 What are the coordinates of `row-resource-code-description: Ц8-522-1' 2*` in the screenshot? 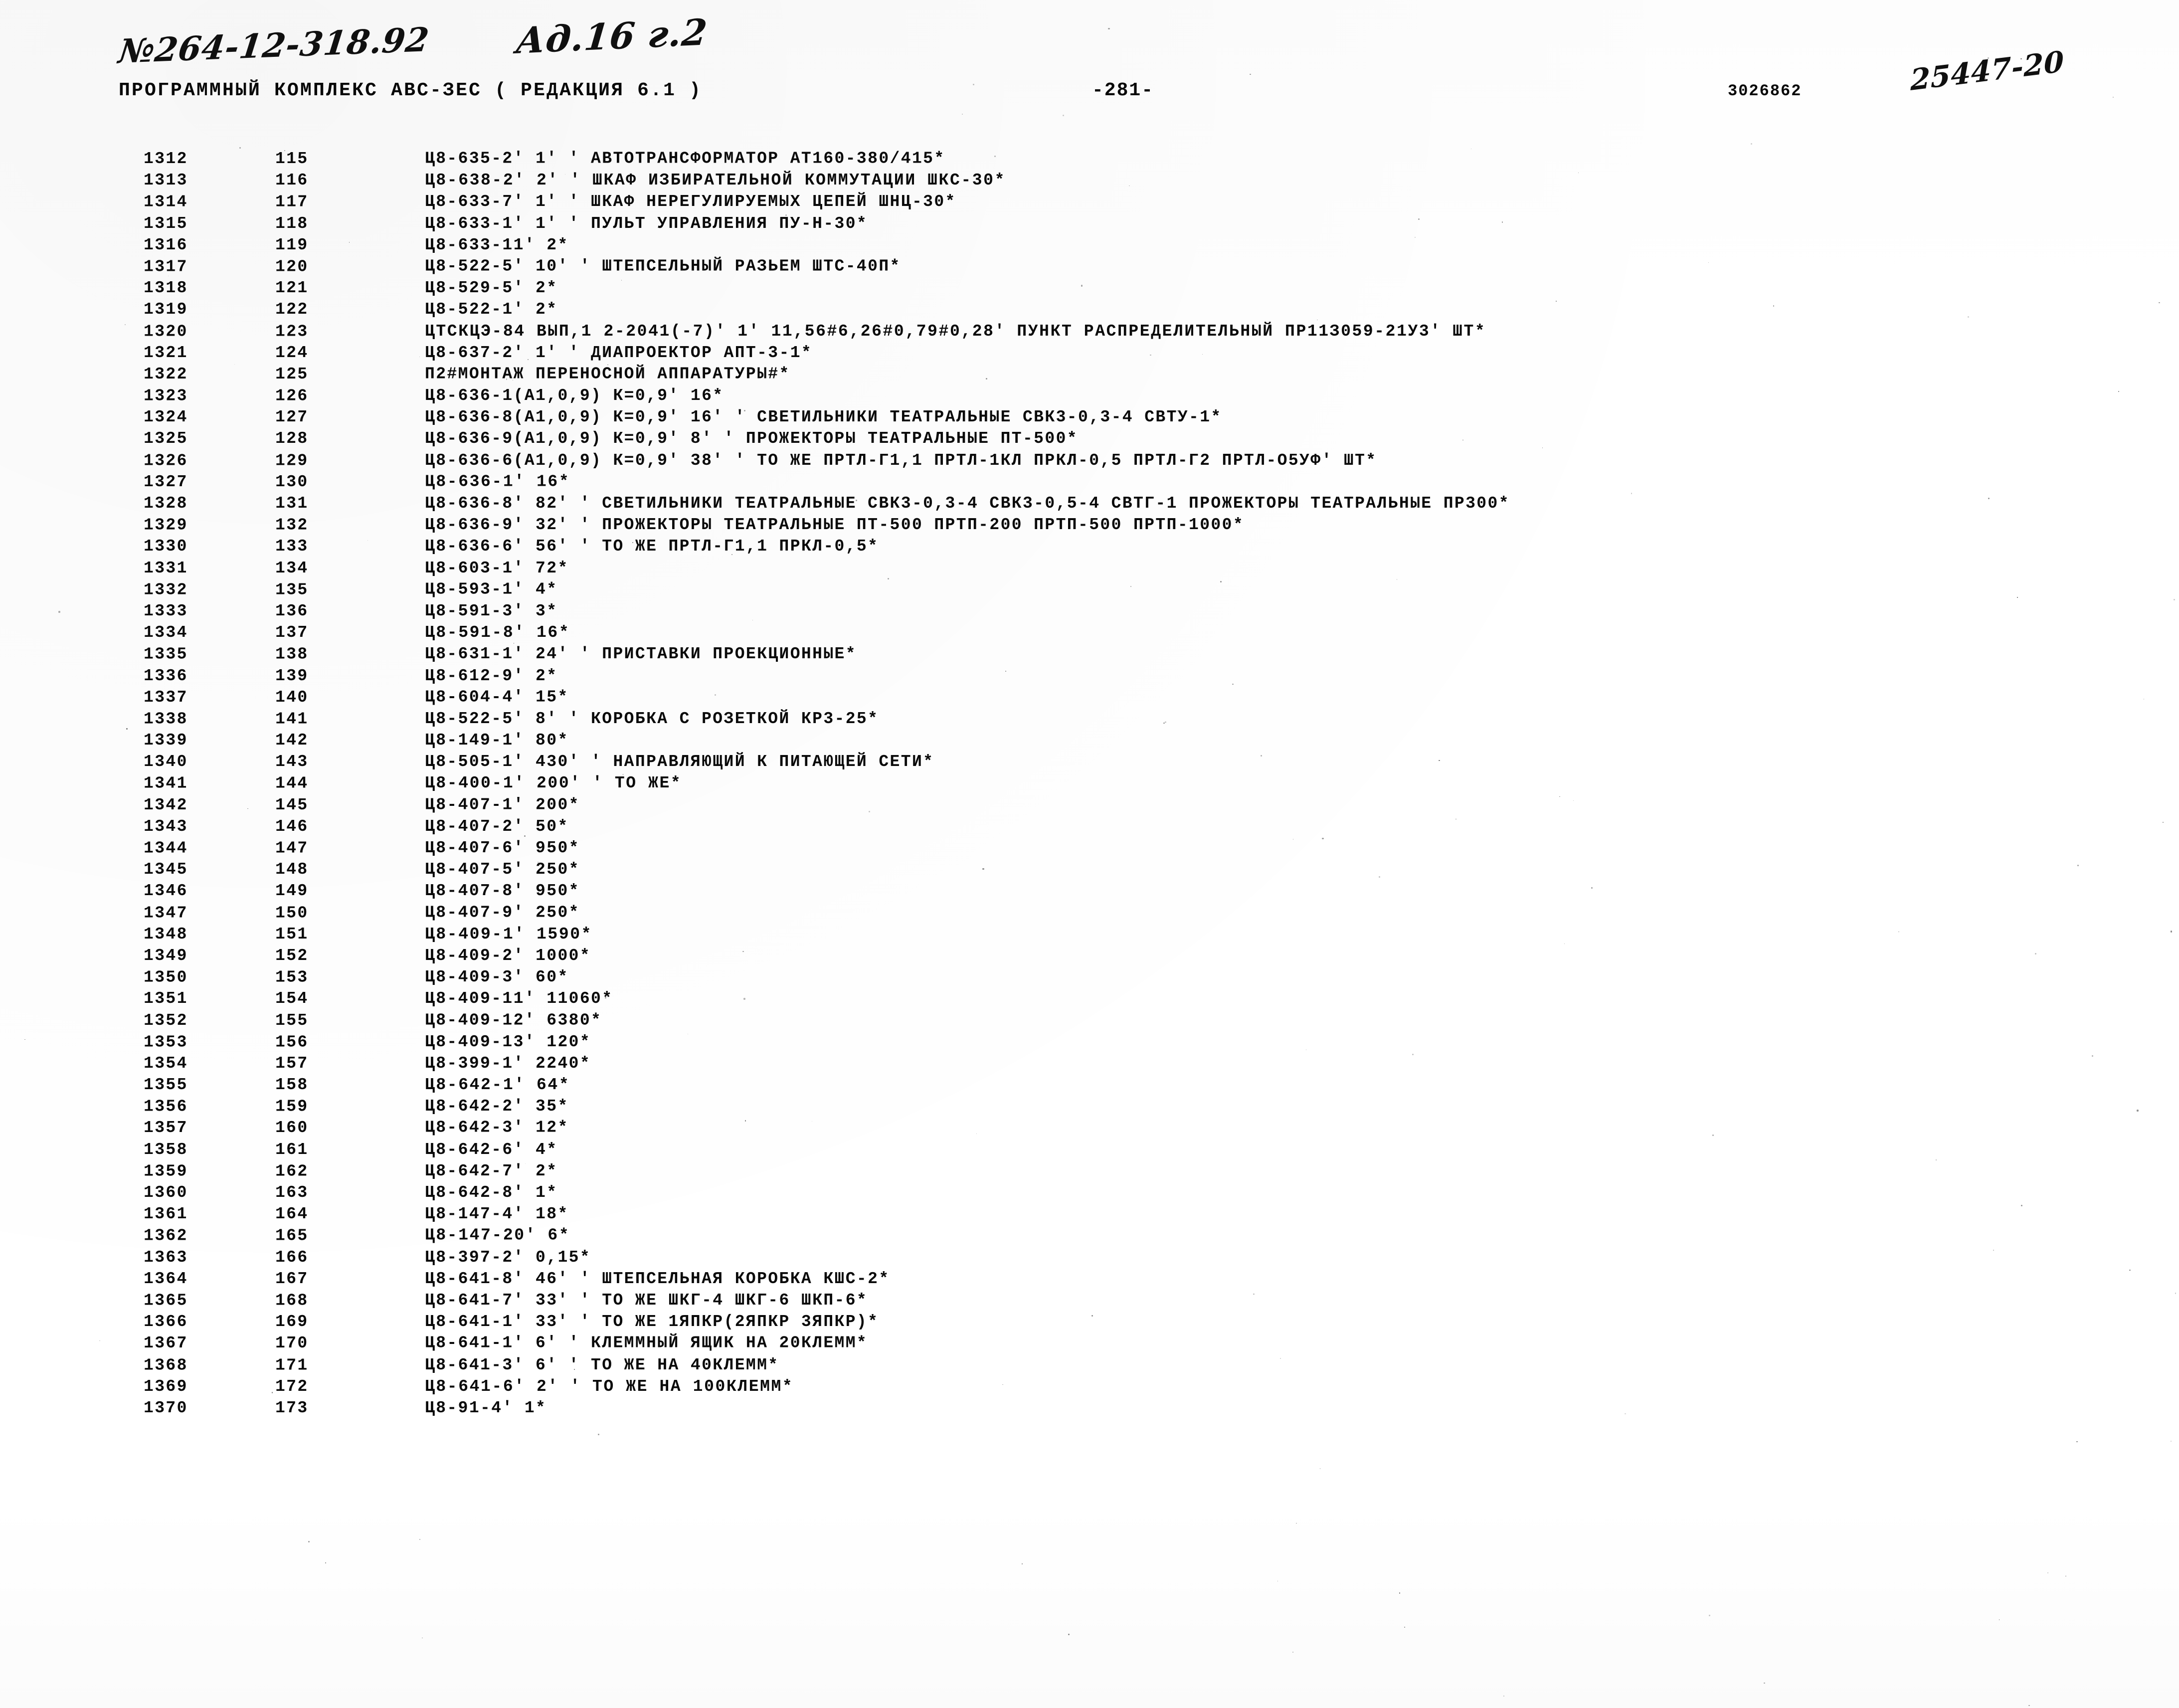 It's located at (491, 309).